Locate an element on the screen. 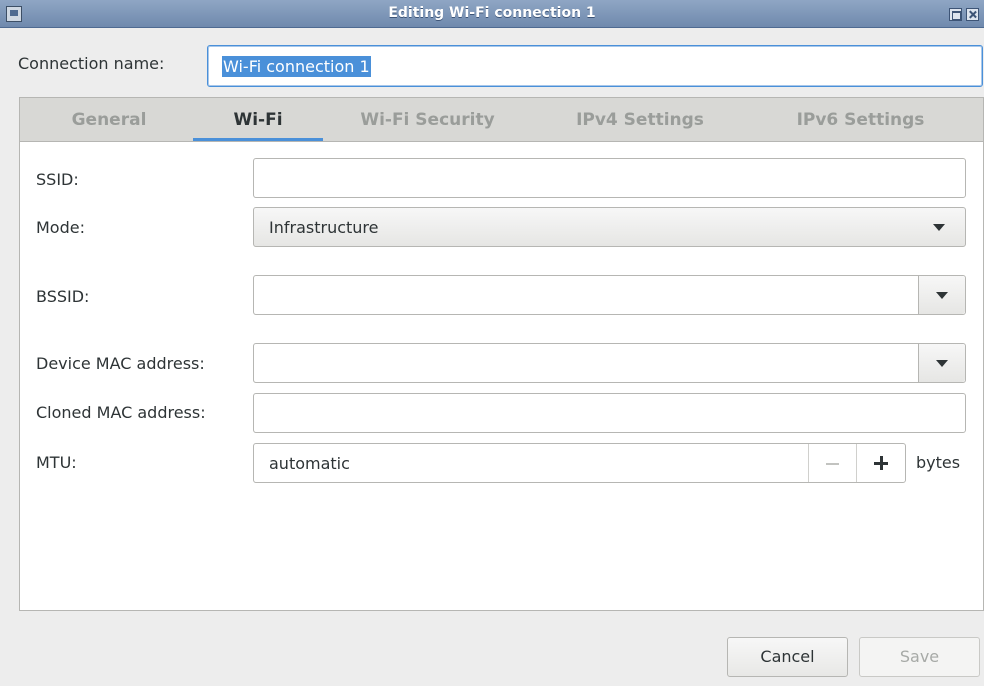 The image size is (984, 686). cloned-mac-label: Cloned MAC address: is located at coordinates (121, 412).